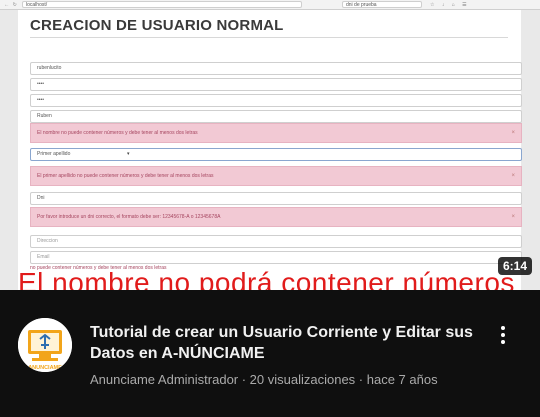  Describe the element at coordinates (128, 154) in the screenshot. I see `chevron-down-icon: ▾` at that location.